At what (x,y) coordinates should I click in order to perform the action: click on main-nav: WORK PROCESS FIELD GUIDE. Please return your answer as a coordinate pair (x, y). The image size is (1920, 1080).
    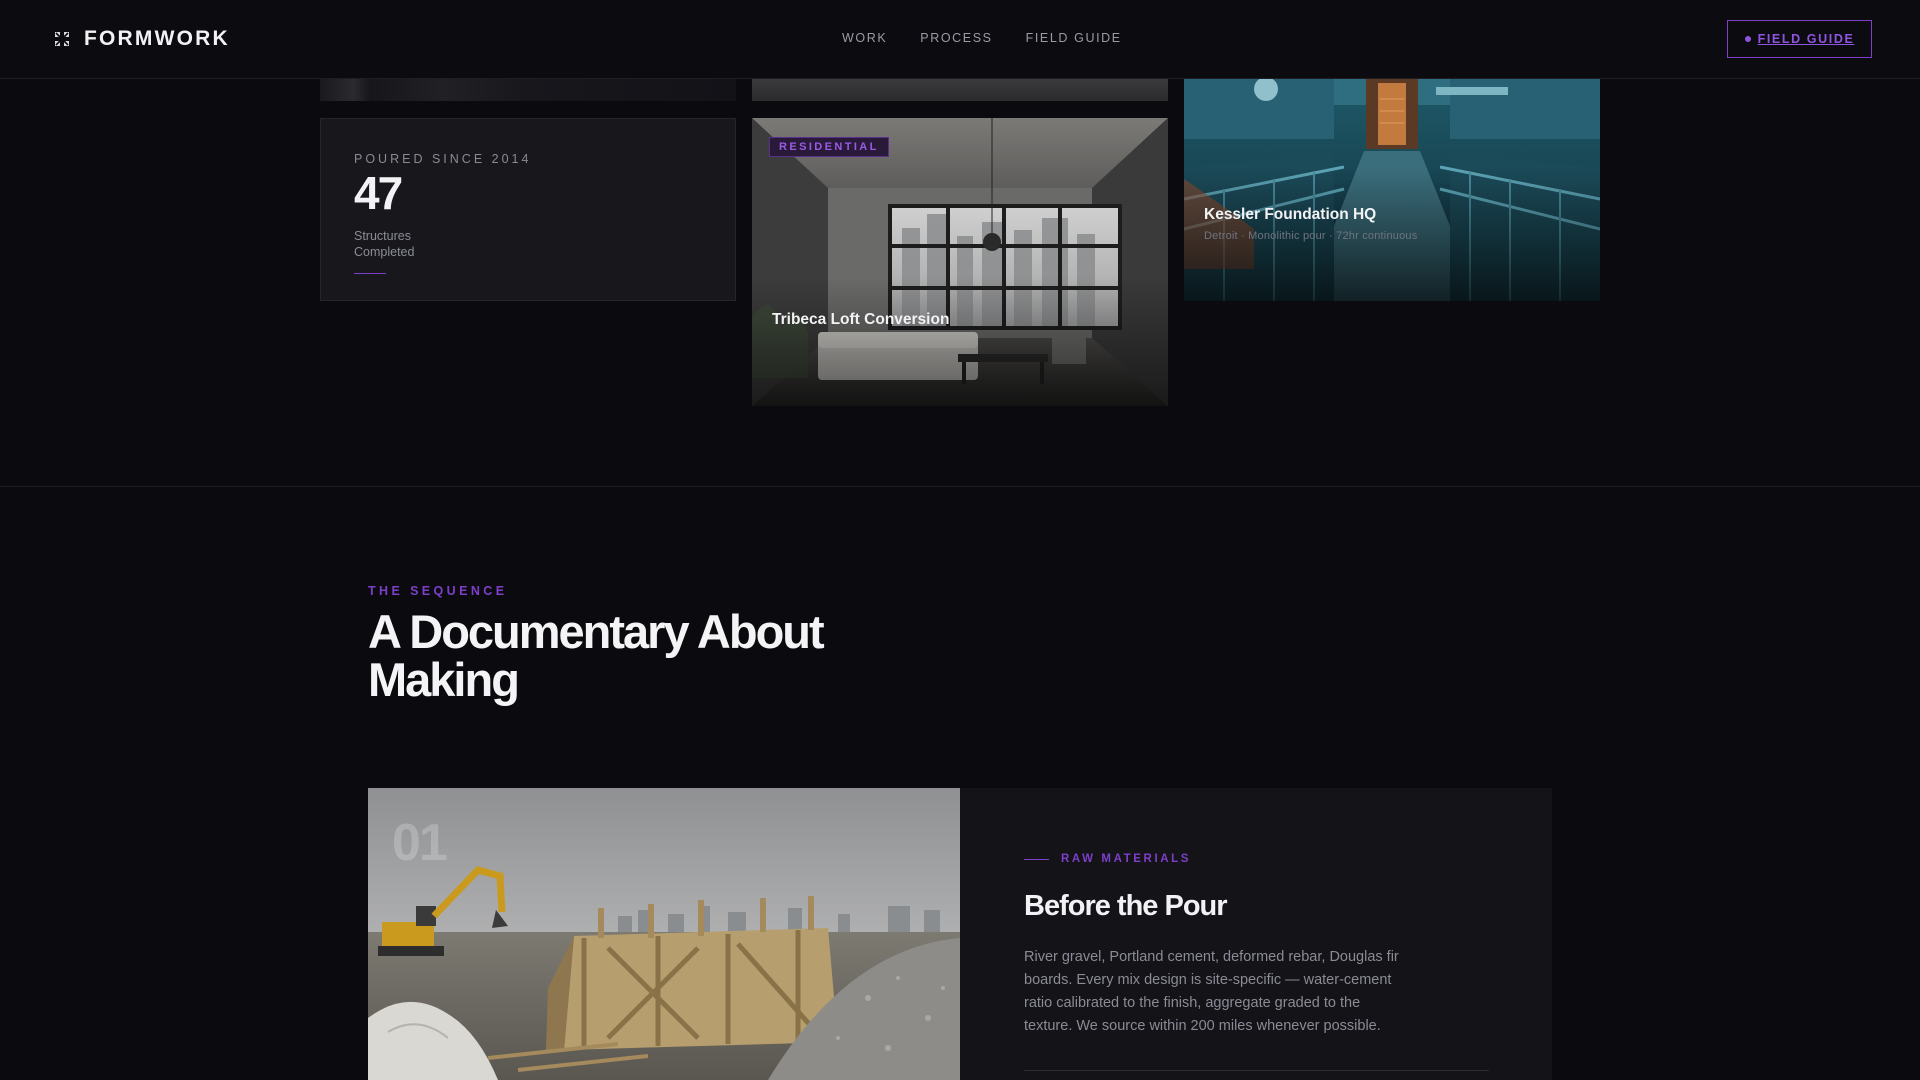
    Looking at the image, I should click on (982, 38).